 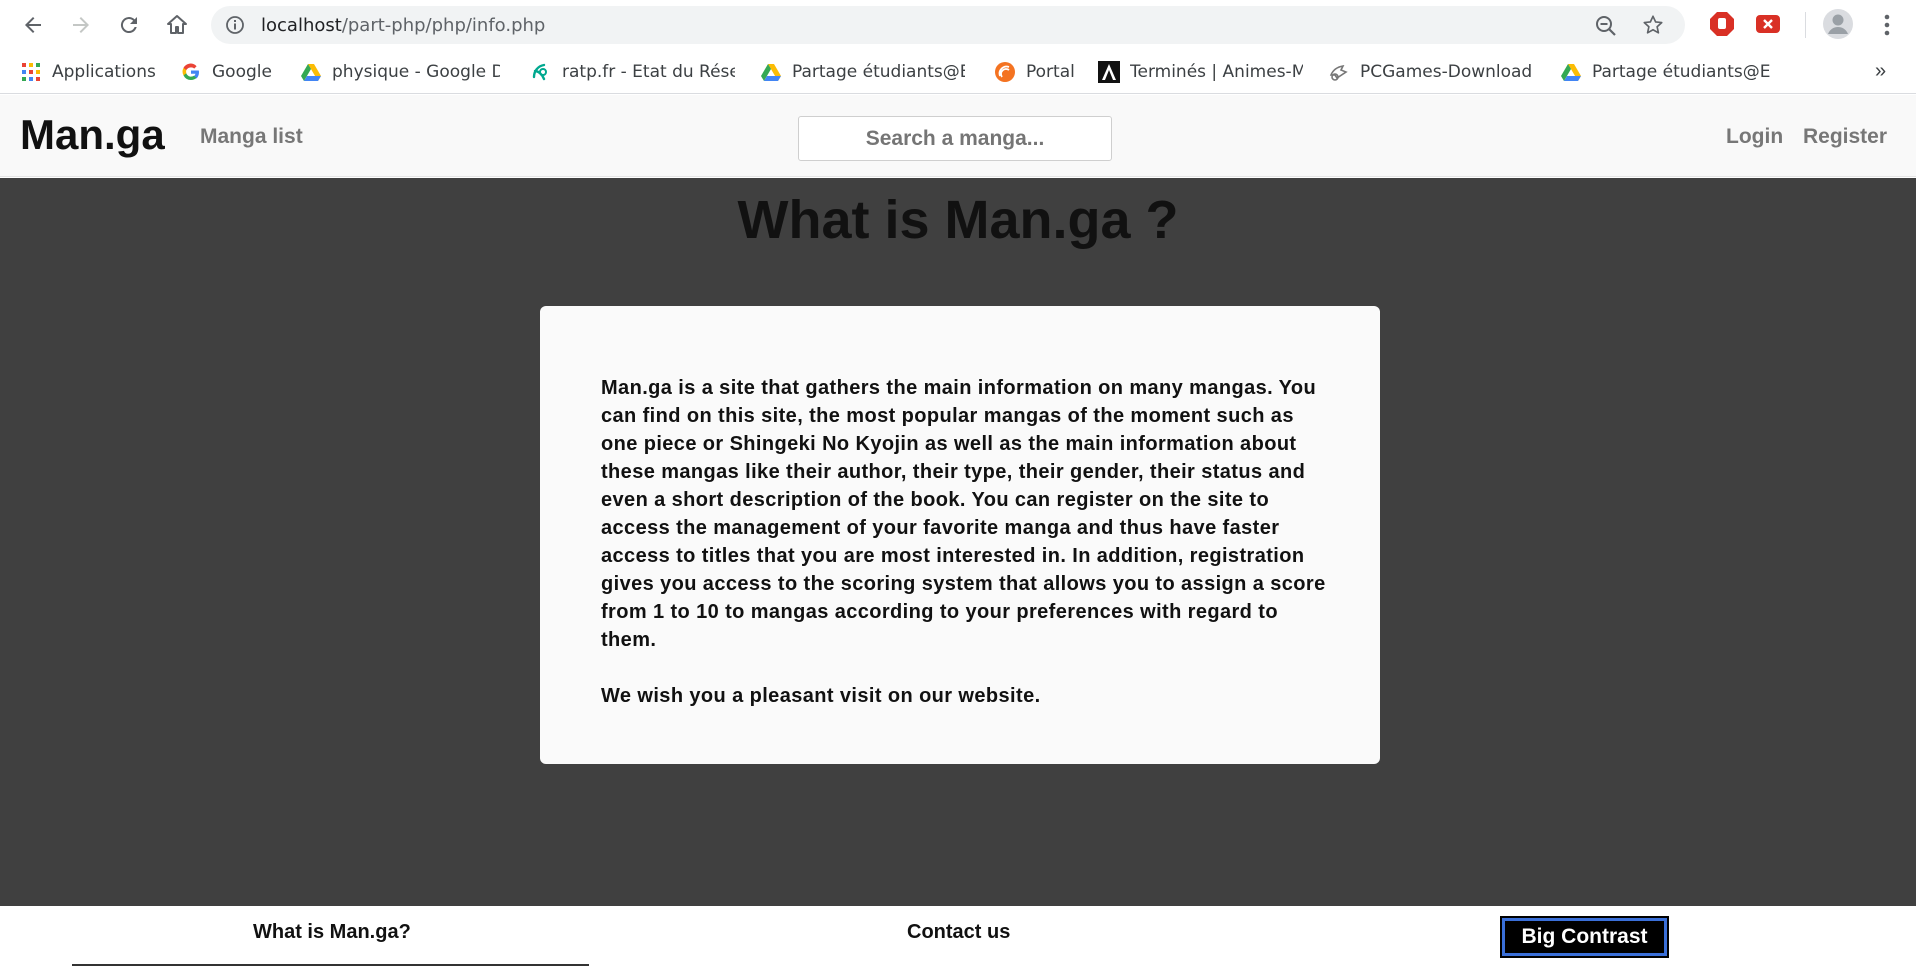 I want to click on bookmark-label: Terminés | Animes-M, so click(x=1216, y=72).